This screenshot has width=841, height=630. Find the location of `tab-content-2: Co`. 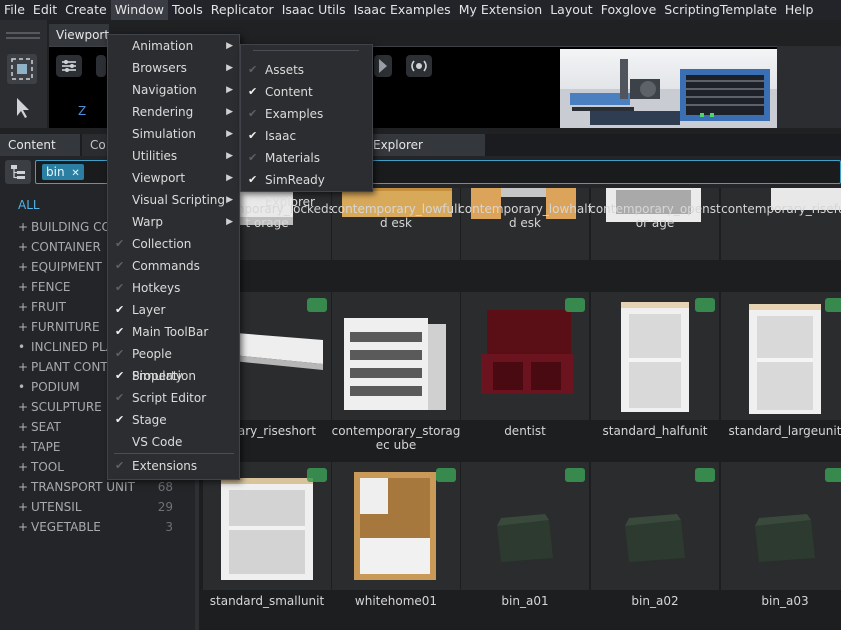

tab-content-2: Co is located at coordinates (95, 145).